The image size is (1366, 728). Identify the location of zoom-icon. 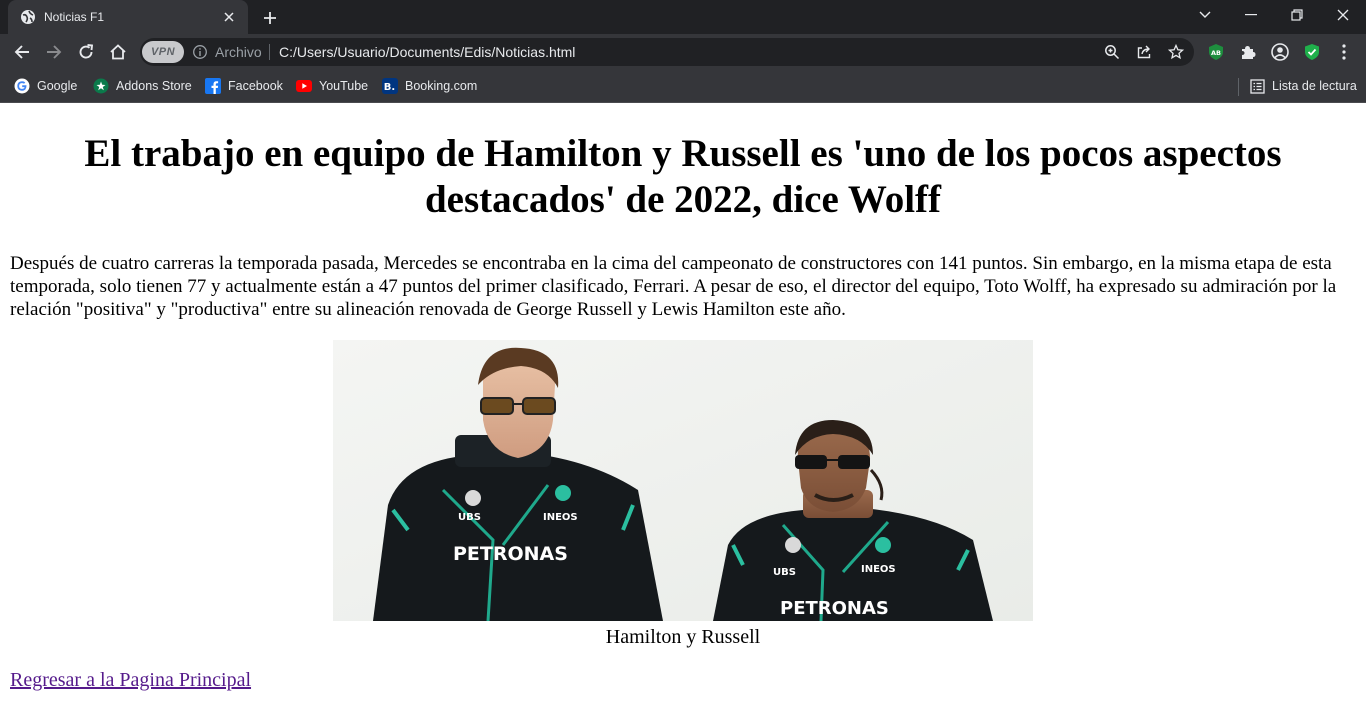
(1112, 52).